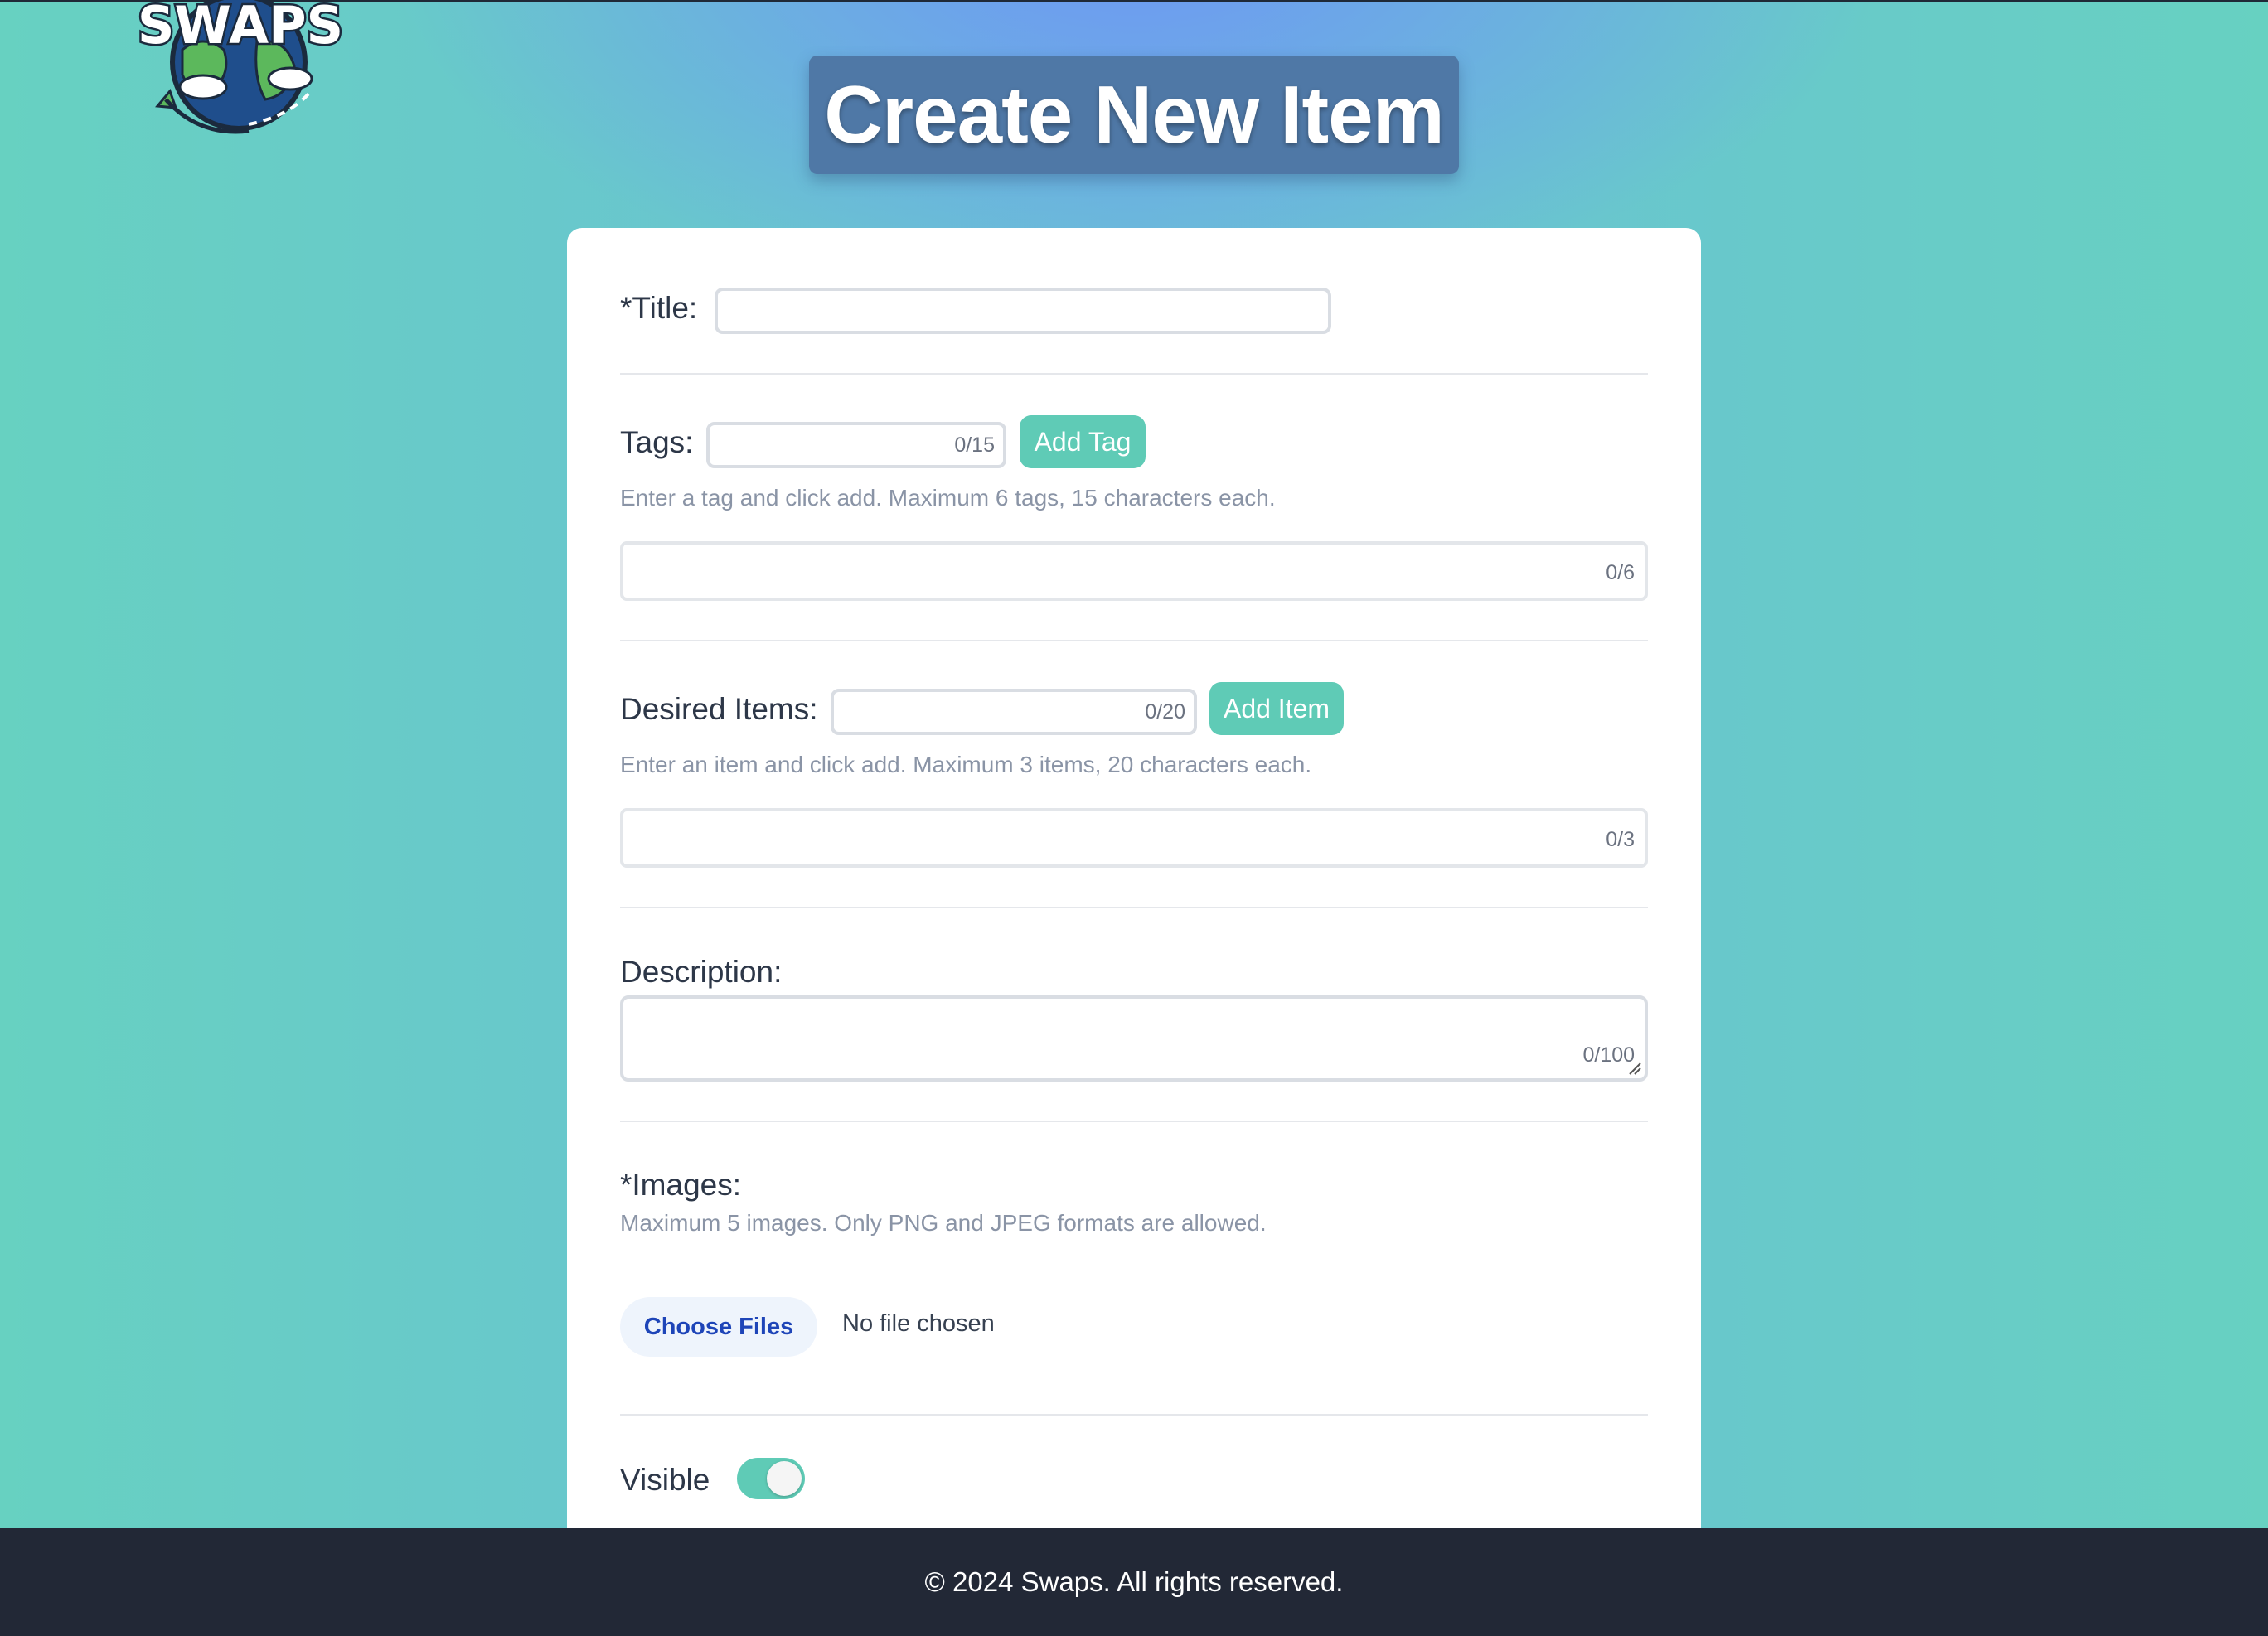 This screenshot has width=2268, height=1636. Describe the element at coordinates (665, 1480) in the screenshot. I see `visible-label: Visible` at that location.